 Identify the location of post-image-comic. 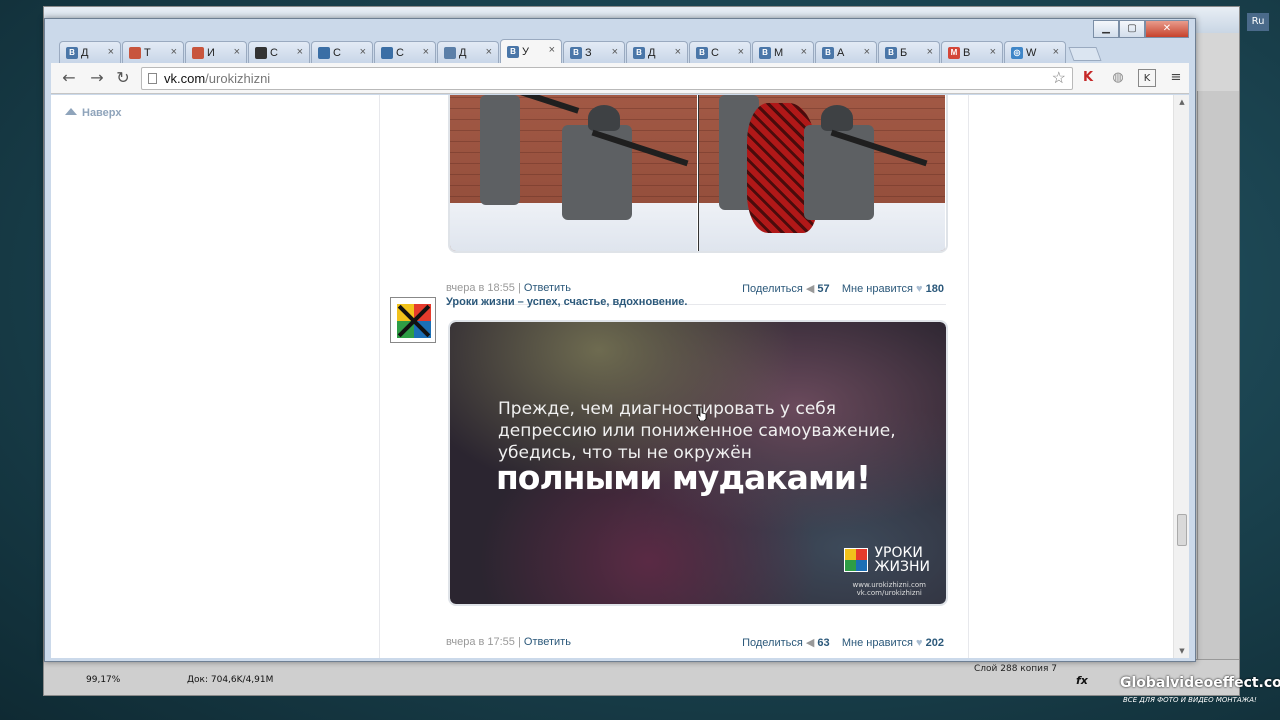
(698, 174).